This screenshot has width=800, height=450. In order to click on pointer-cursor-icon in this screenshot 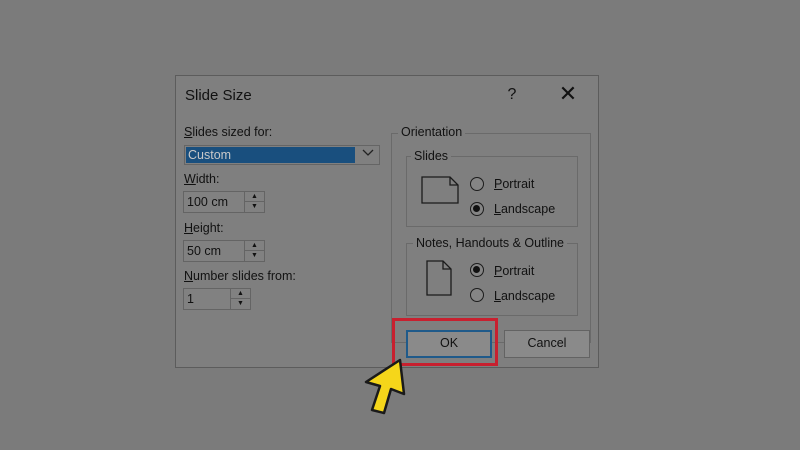, I will do `click(385, 386)`.